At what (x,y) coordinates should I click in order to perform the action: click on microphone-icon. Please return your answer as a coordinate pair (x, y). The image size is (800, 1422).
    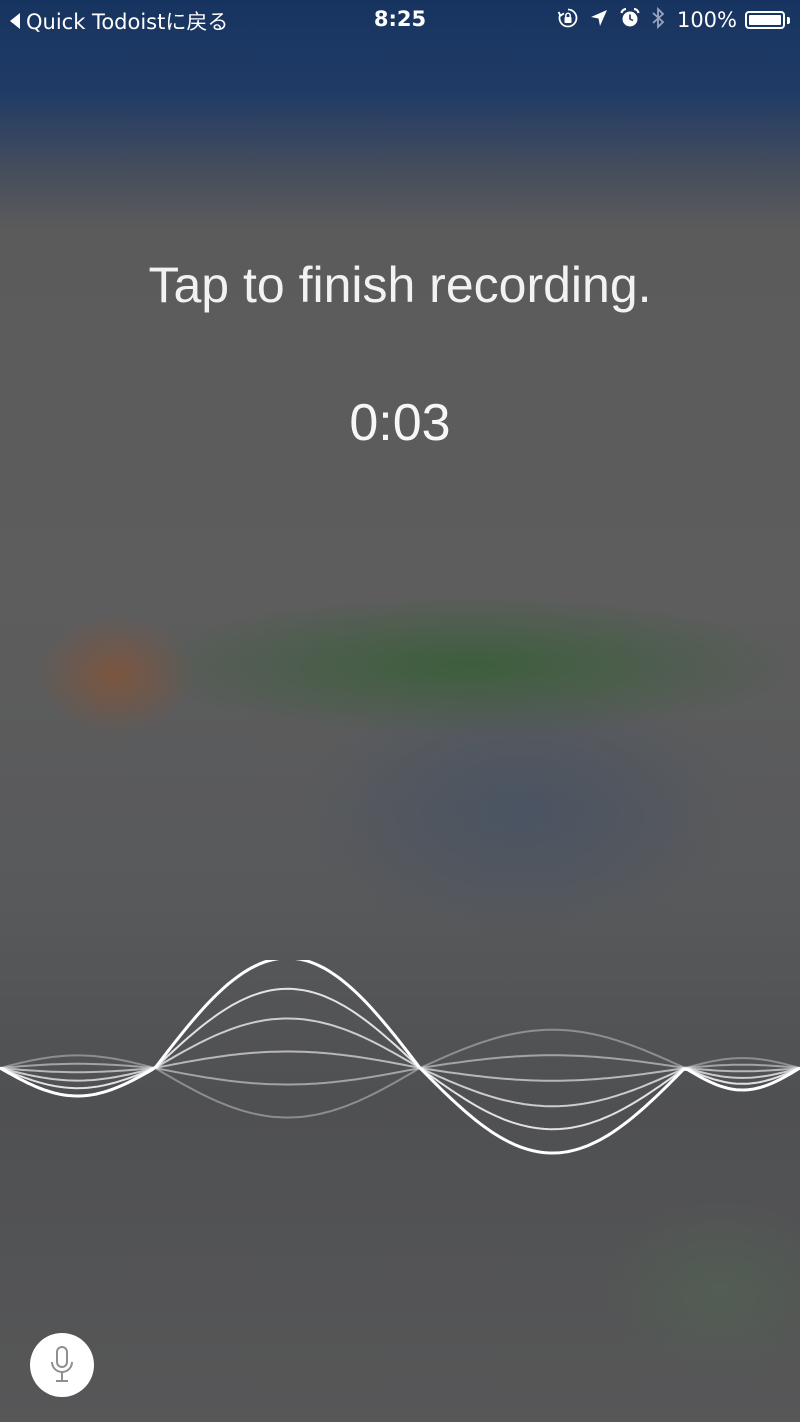
    Looking at the image, I should click on (62, 1364).